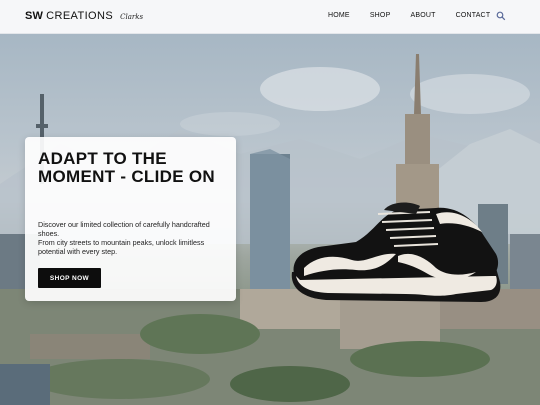 Image resolution: width=540 pixels, height=405 pixels. I want to click on nav-link-home: HOME, so click(339, 15).